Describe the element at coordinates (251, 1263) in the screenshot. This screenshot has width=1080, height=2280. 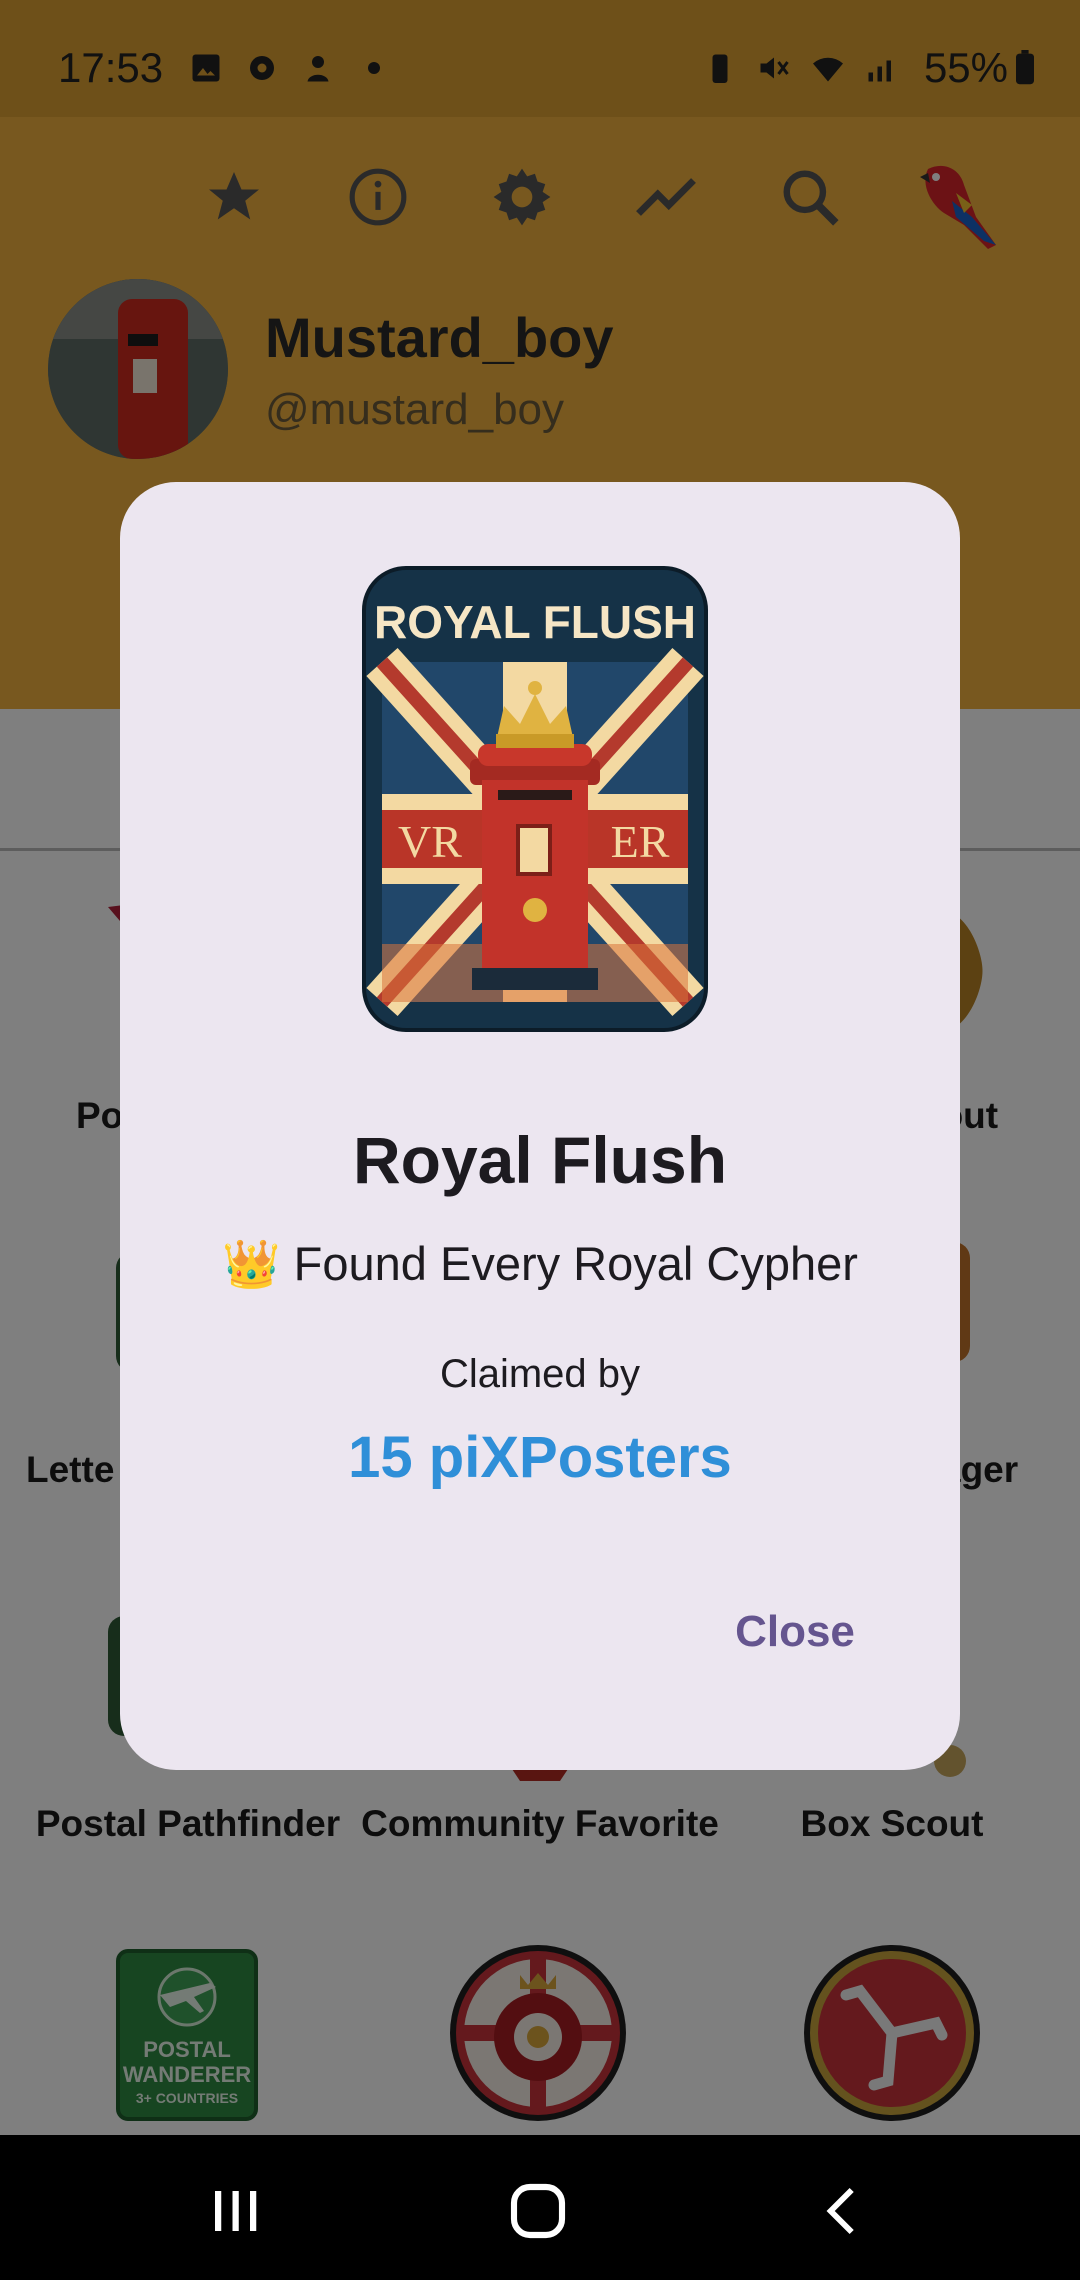
I see `crown-icon: 👑` at that location.